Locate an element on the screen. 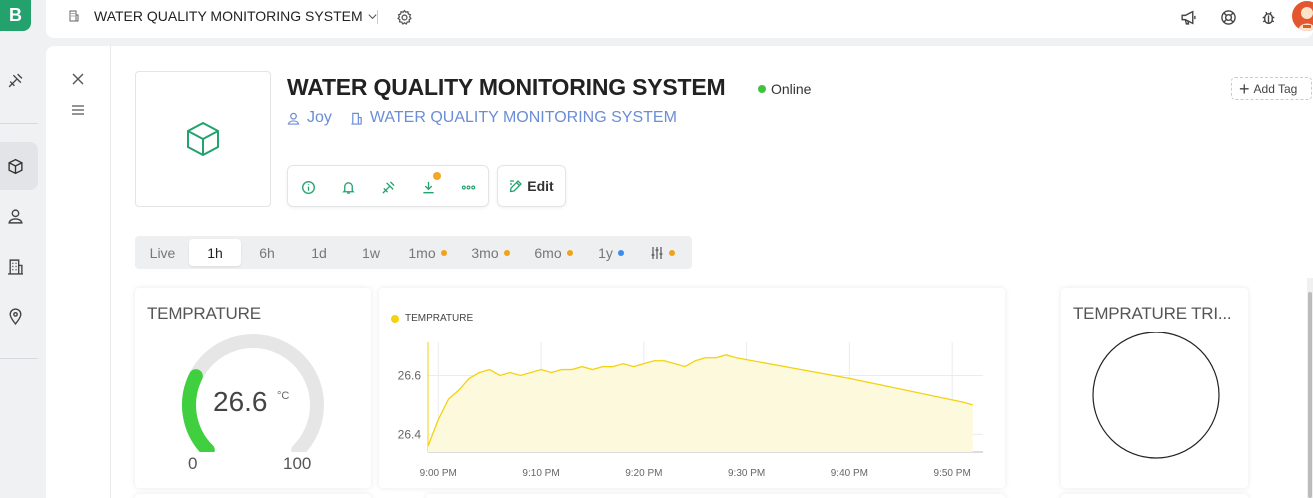 The image size is (1313, 498). device-status: Online is located at coordinates (784, 89).